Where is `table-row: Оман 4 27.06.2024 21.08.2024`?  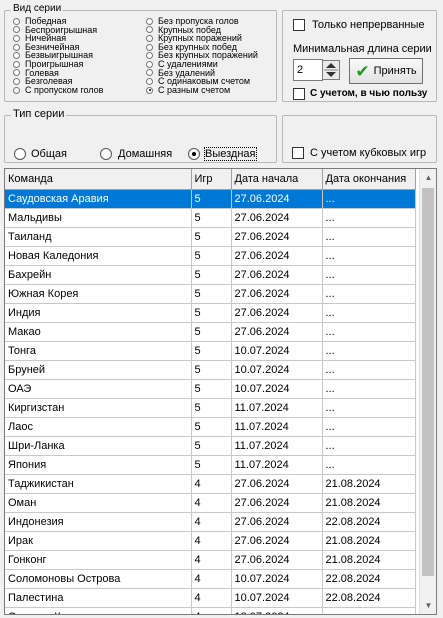 table-row: Оман 4 27.06.2024 21.08.2024 is located at coordinates (210, 503).